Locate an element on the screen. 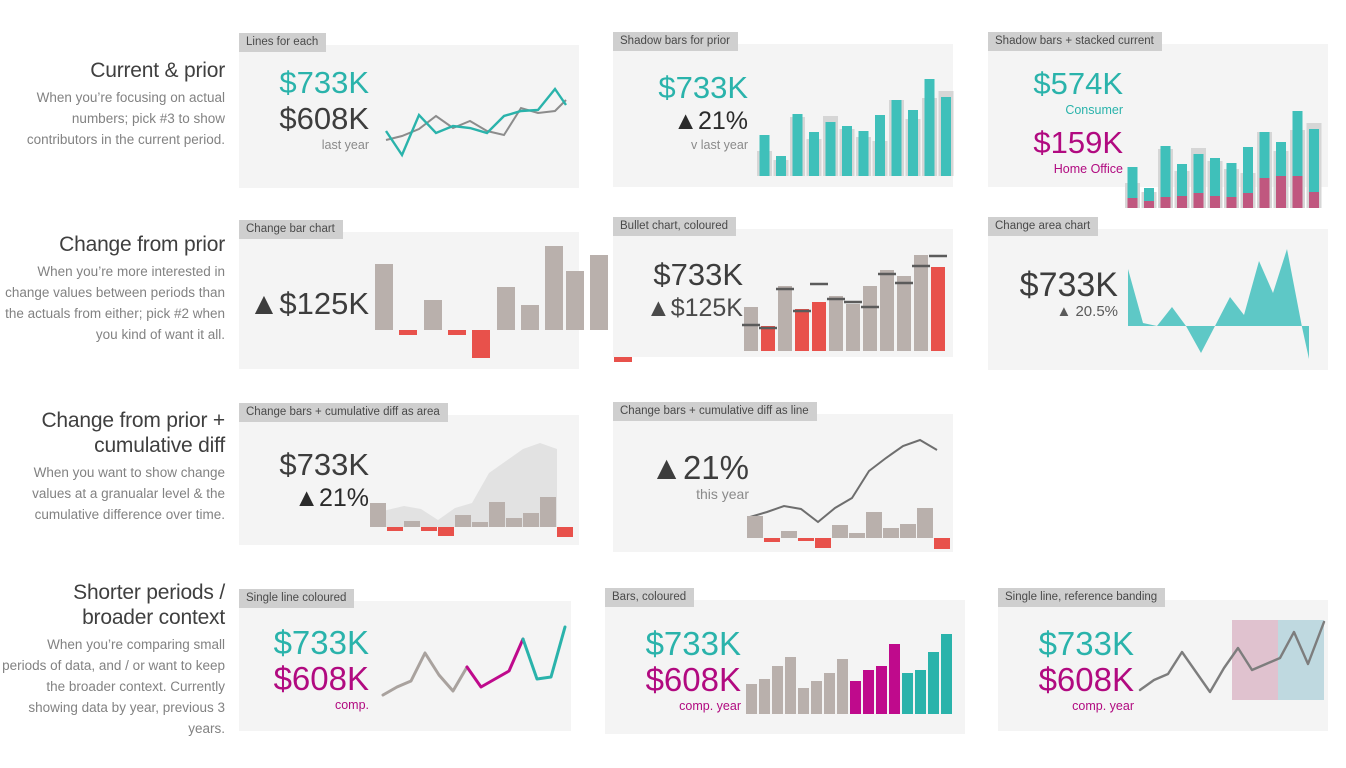 The image size is (1346, 768). kpi-sublabel: comp. is located at coordinates (351, 705).